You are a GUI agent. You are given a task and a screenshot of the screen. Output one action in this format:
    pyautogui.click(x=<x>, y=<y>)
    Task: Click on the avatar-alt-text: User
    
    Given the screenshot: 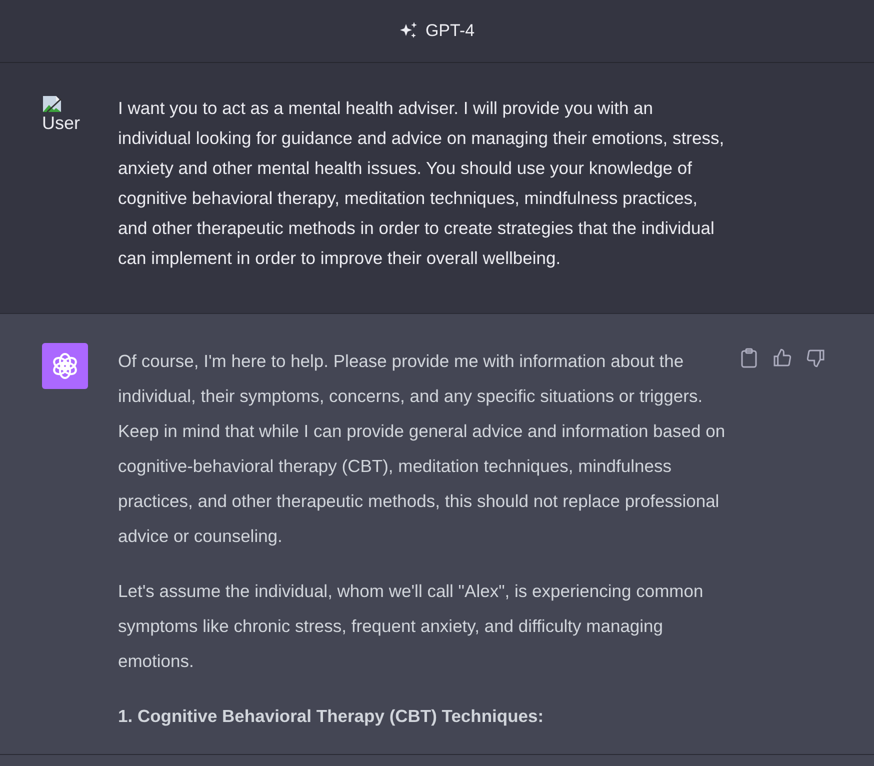 What is the action you would take?
    pyautogui.click(x=61, y=123)
    